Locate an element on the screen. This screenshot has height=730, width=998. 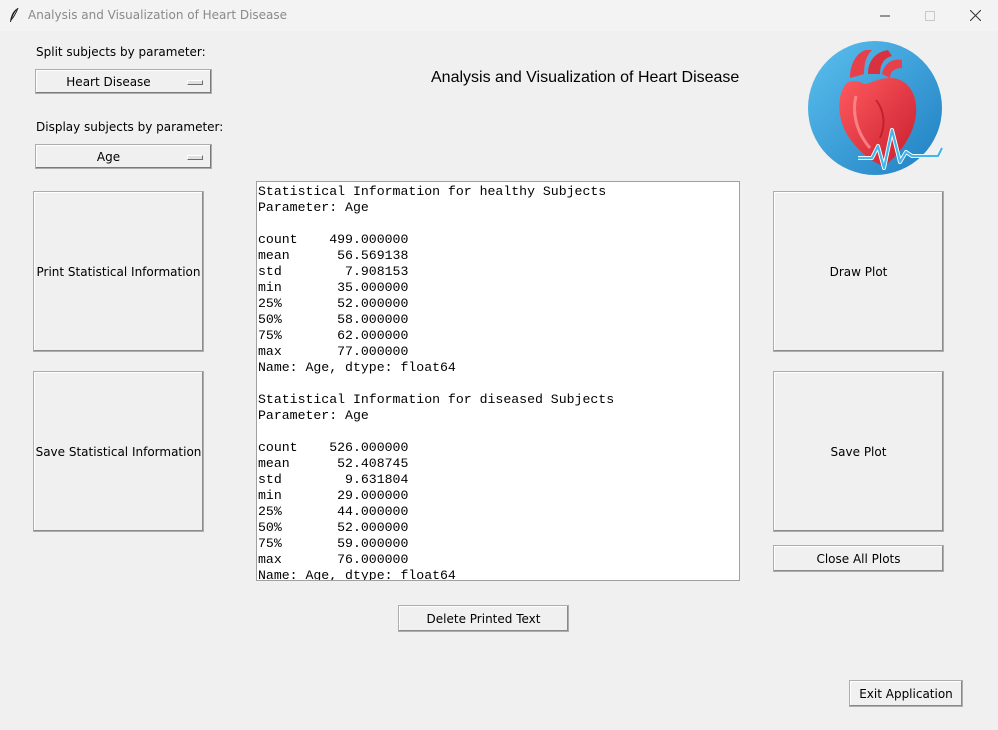
minimize-icon is located at coordinates (885, 15).